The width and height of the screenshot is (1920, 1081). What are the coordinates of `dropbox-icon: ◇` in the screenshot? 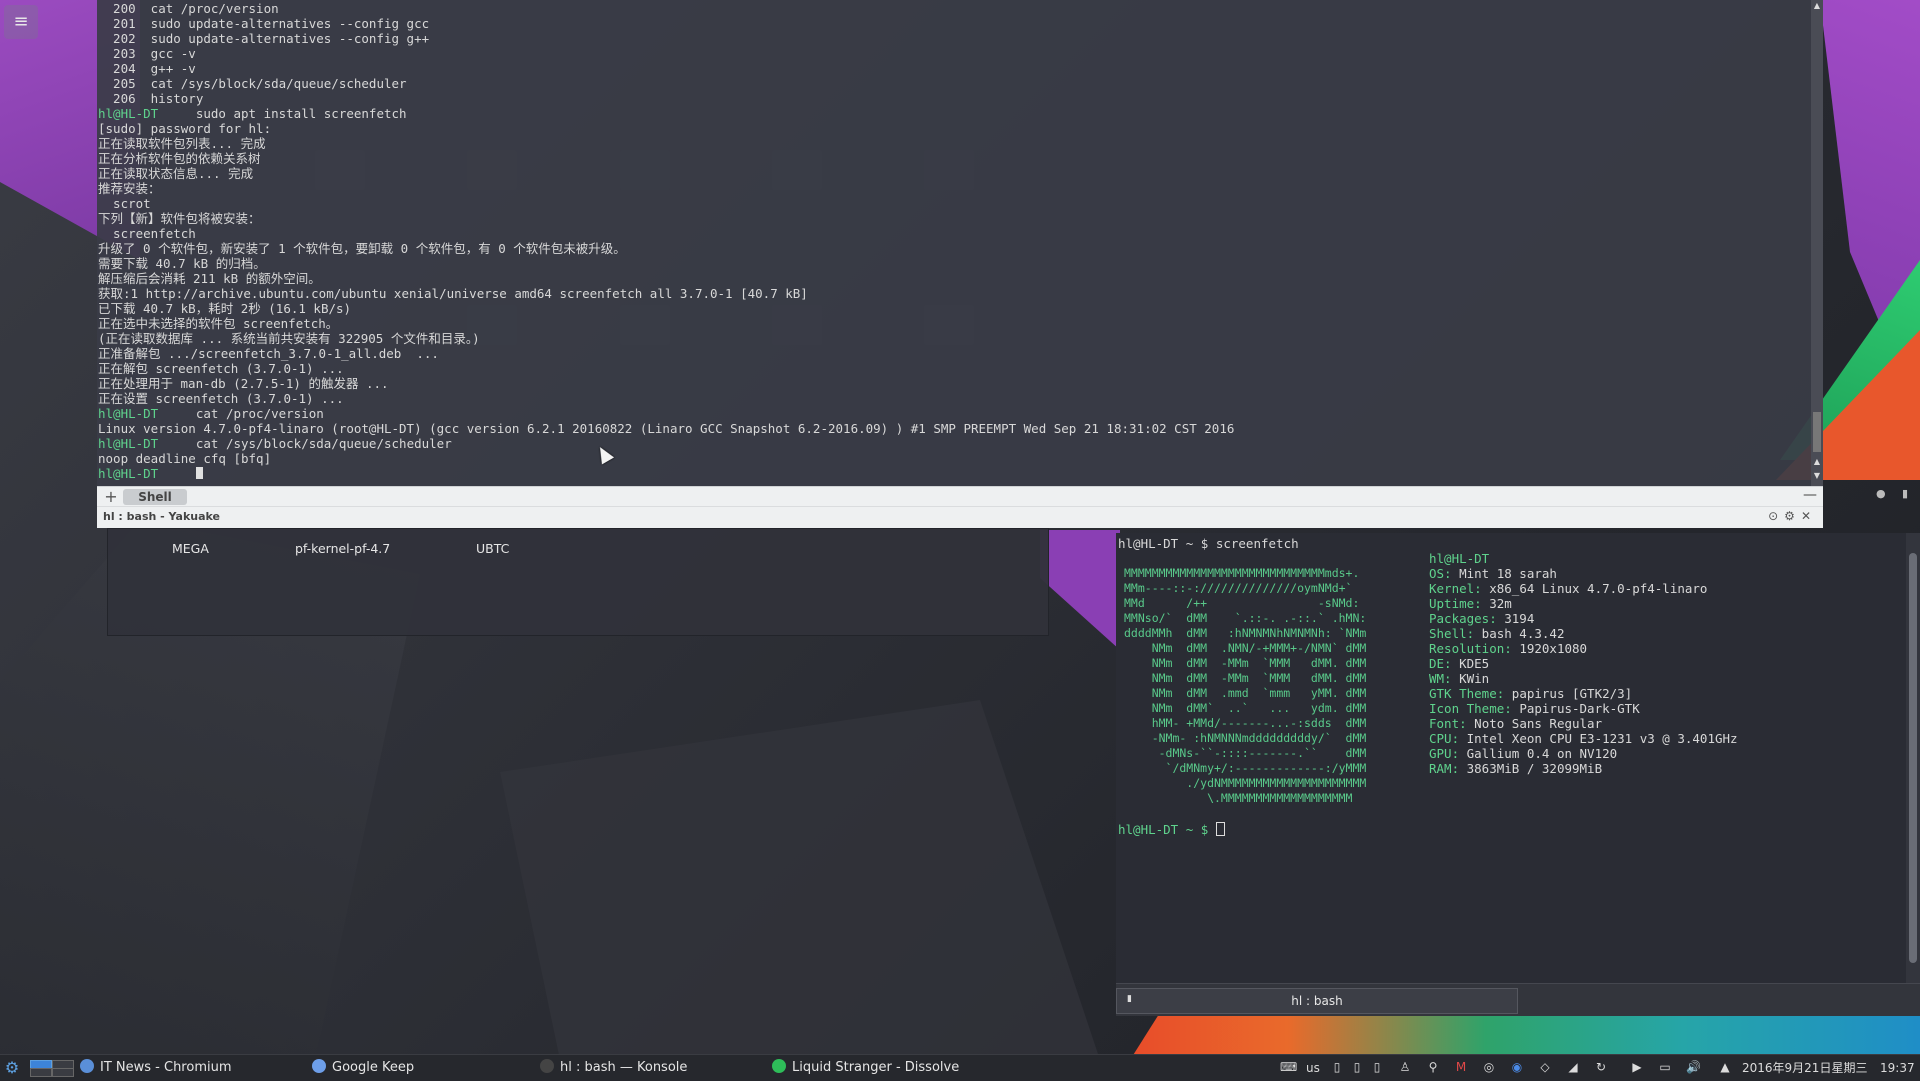 It's located at (1545, 1067).